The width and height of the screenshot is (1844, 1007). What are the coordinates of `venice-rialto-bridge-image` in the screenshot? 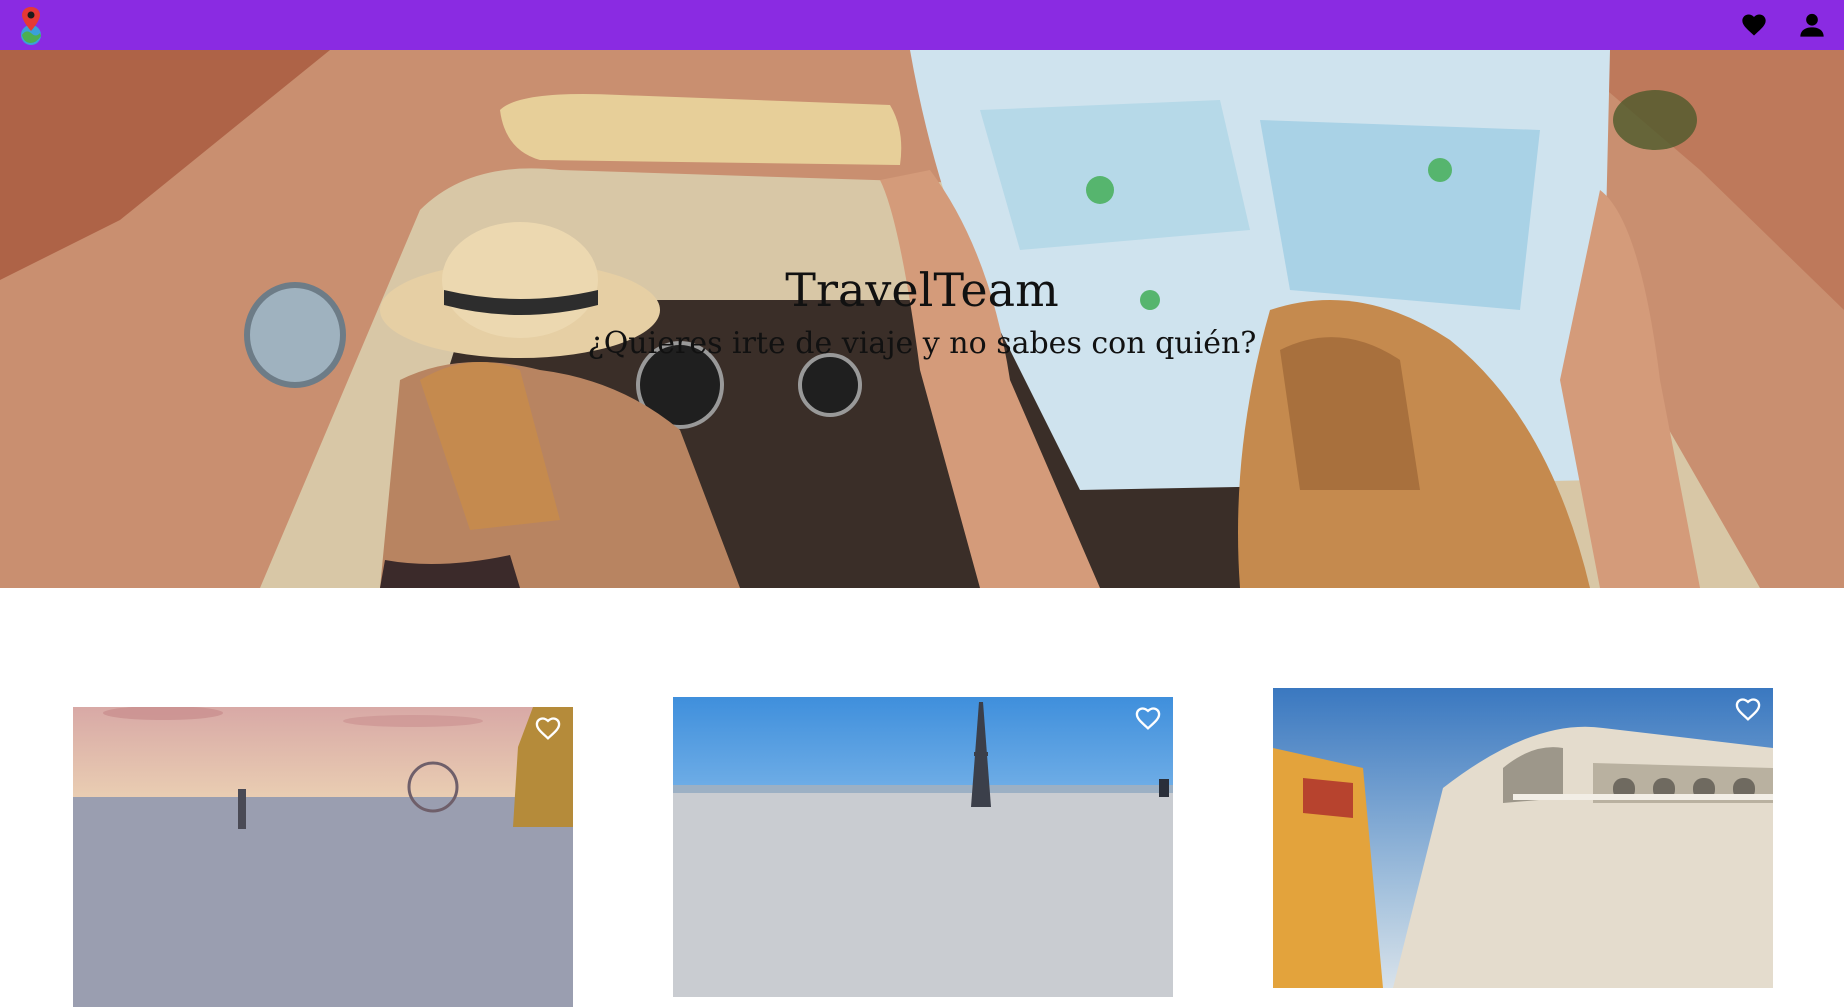 It's located at (1523, 838).